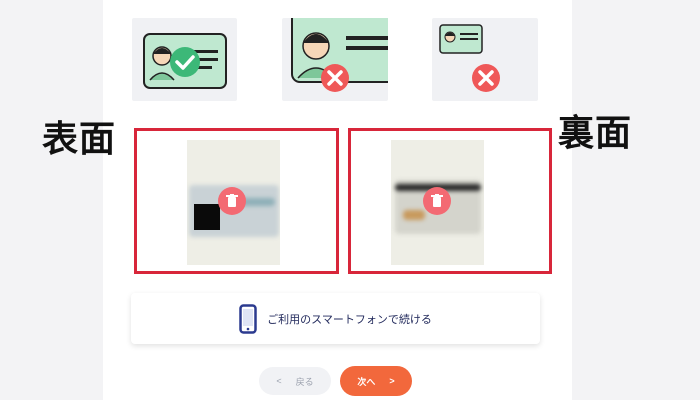  I want to click on delete-front-button, so click(232, 201).